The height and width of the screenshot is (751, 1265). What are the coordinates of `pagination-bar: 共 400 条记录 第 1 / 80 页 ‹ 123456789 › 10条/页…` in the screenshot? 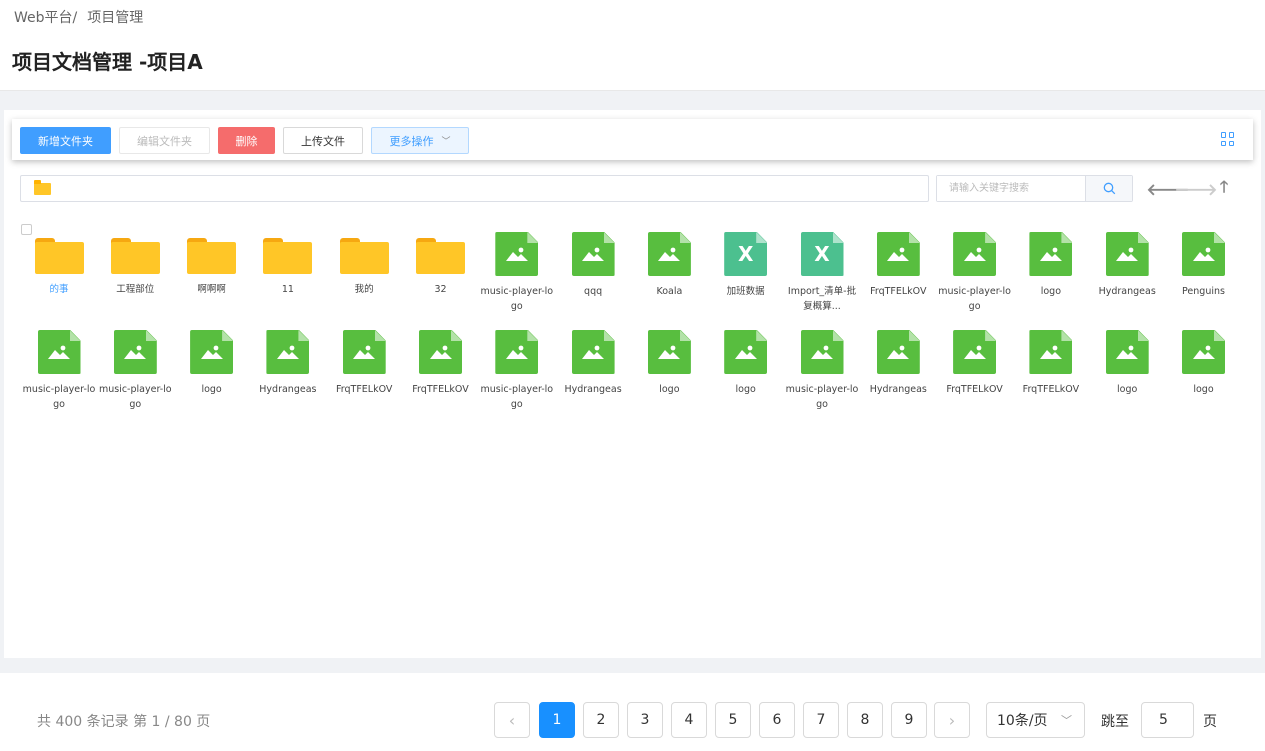 It's located at (632, 712).